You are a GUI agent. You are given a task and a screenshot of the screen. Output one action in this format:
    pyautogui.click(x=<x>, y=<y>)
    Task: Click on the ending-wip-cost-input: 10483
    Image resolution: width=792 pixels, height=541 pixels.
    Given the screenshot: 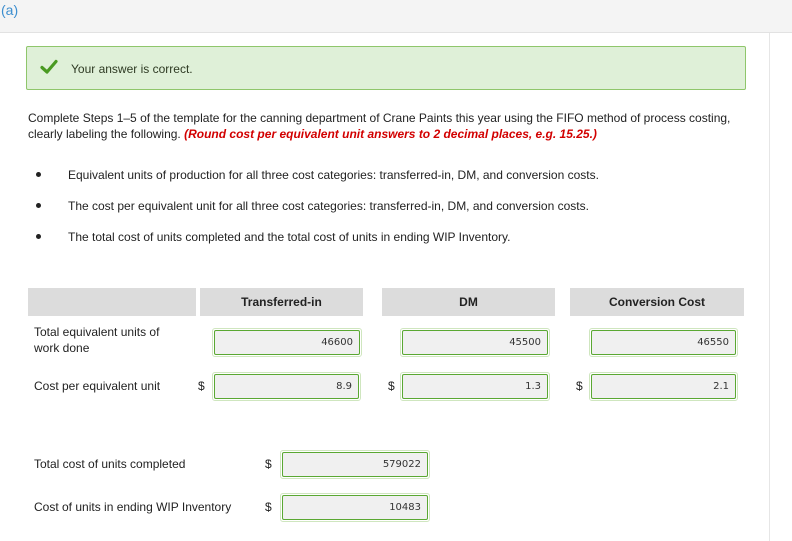 What is the action you would take?
    pyautogui.click(x=355, y=507)
    